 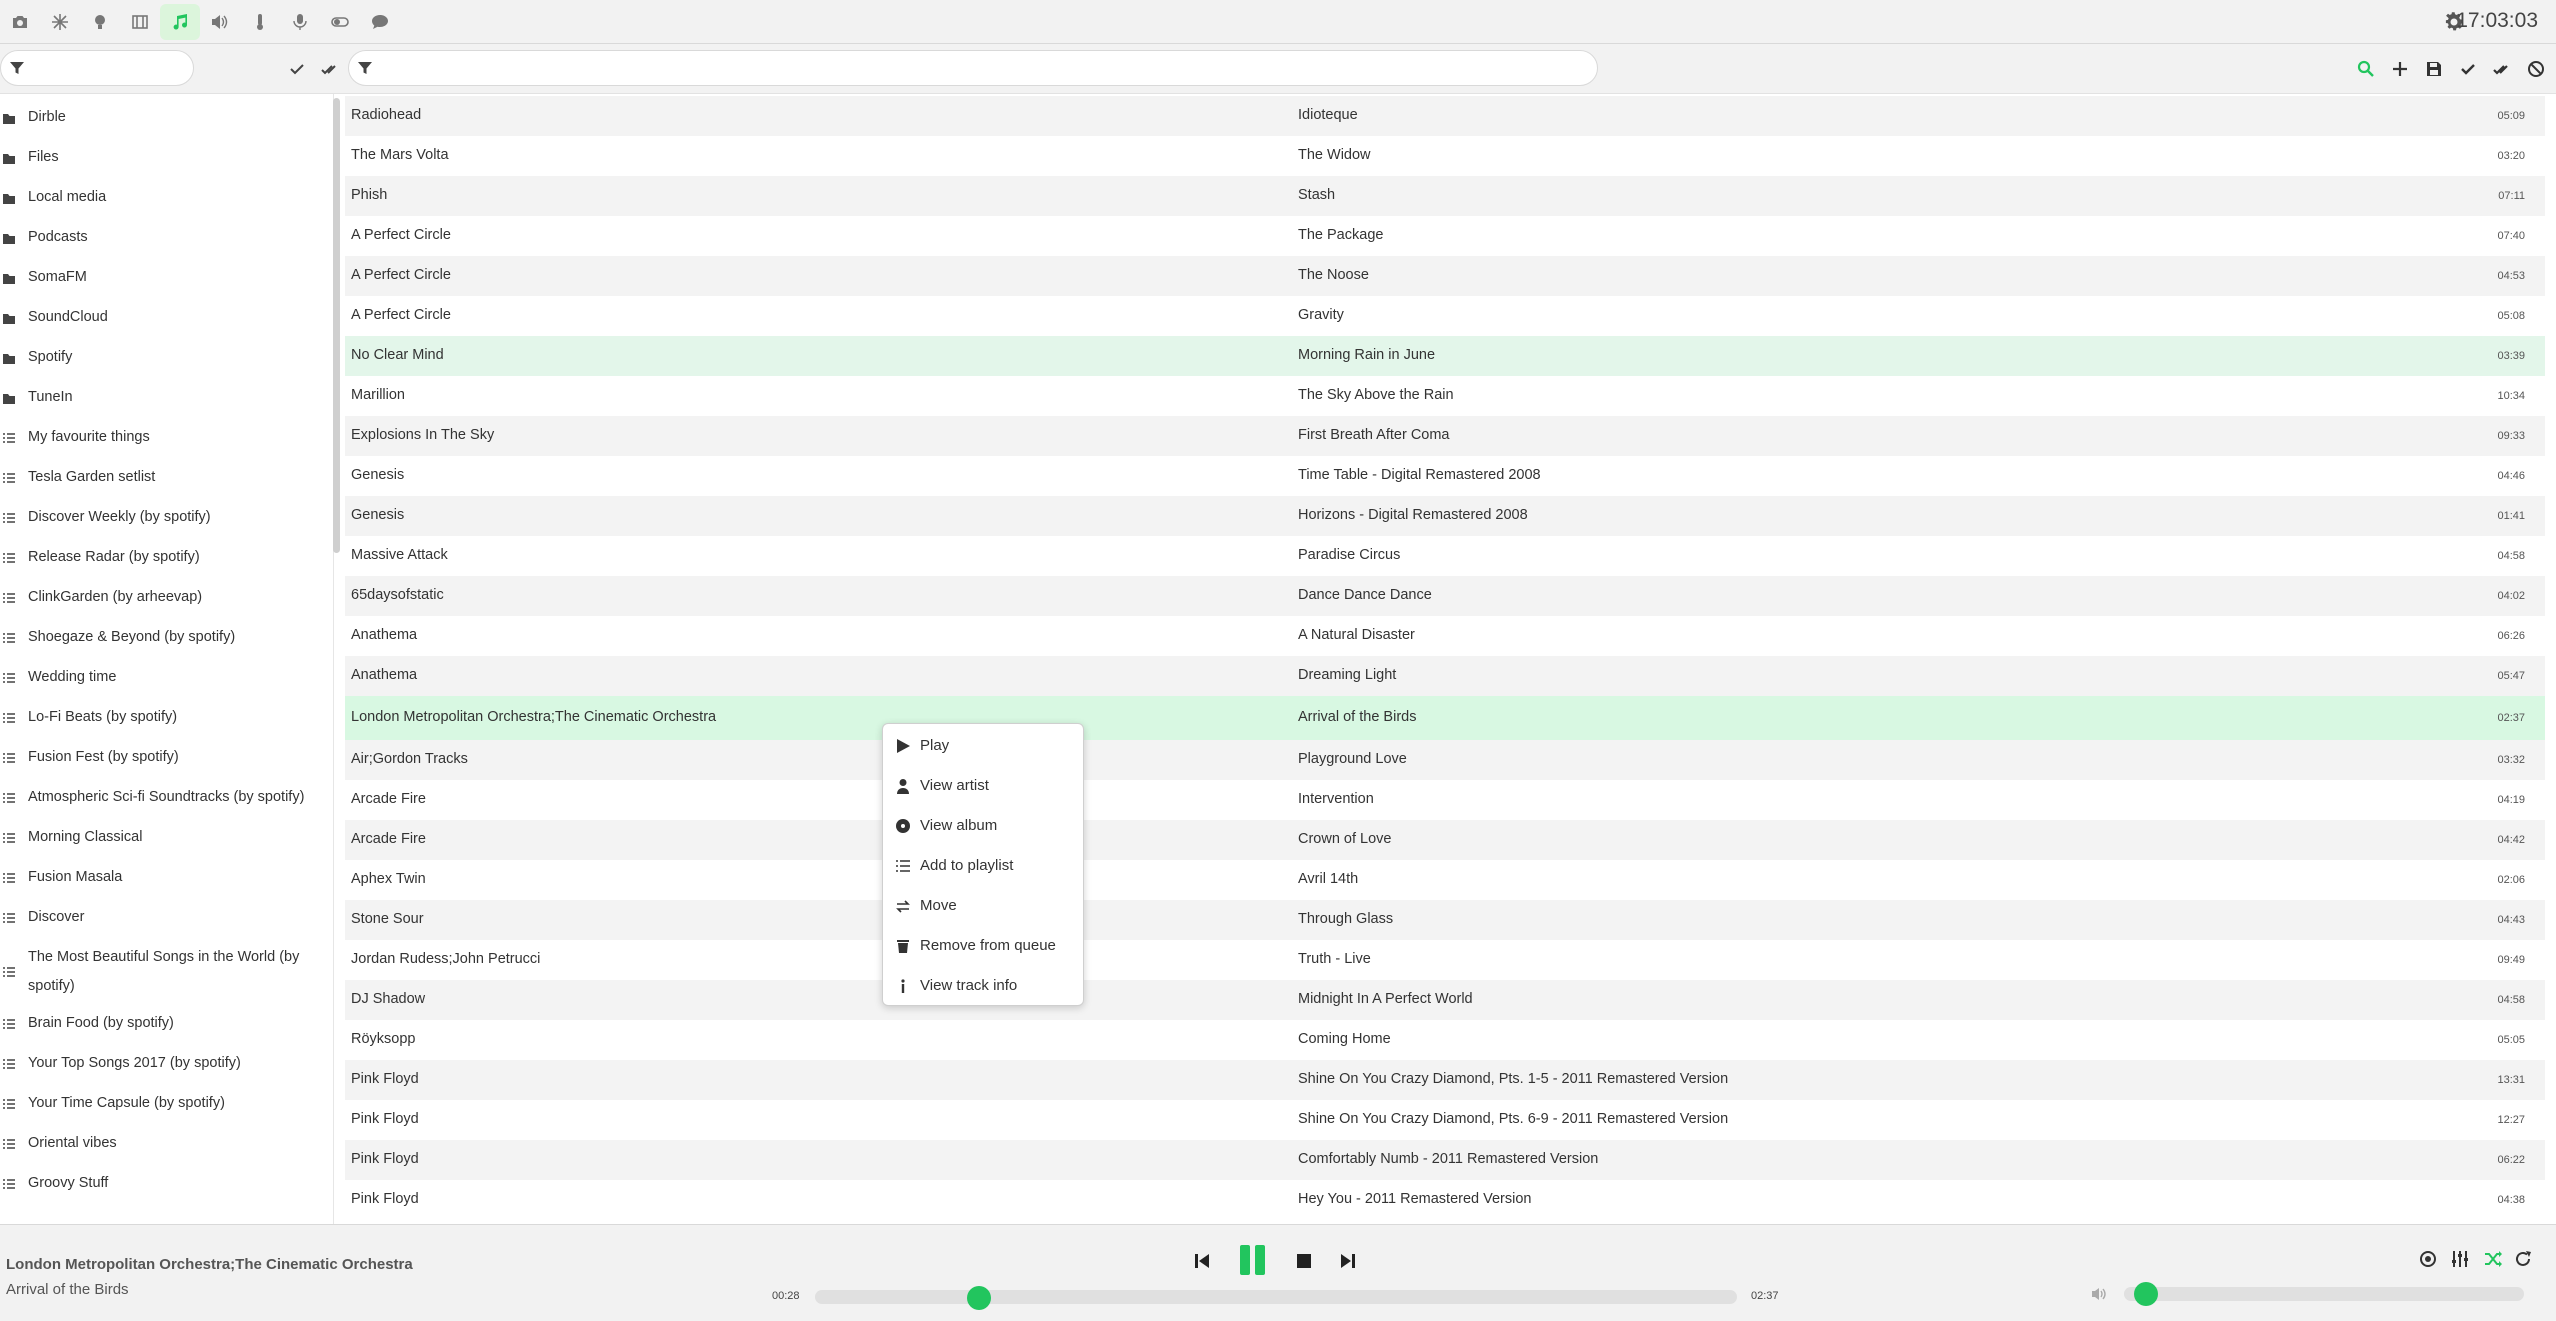 I want to click on queue-row: Arcade Fire Intervention 04:19, so click(x=1445, y=800).